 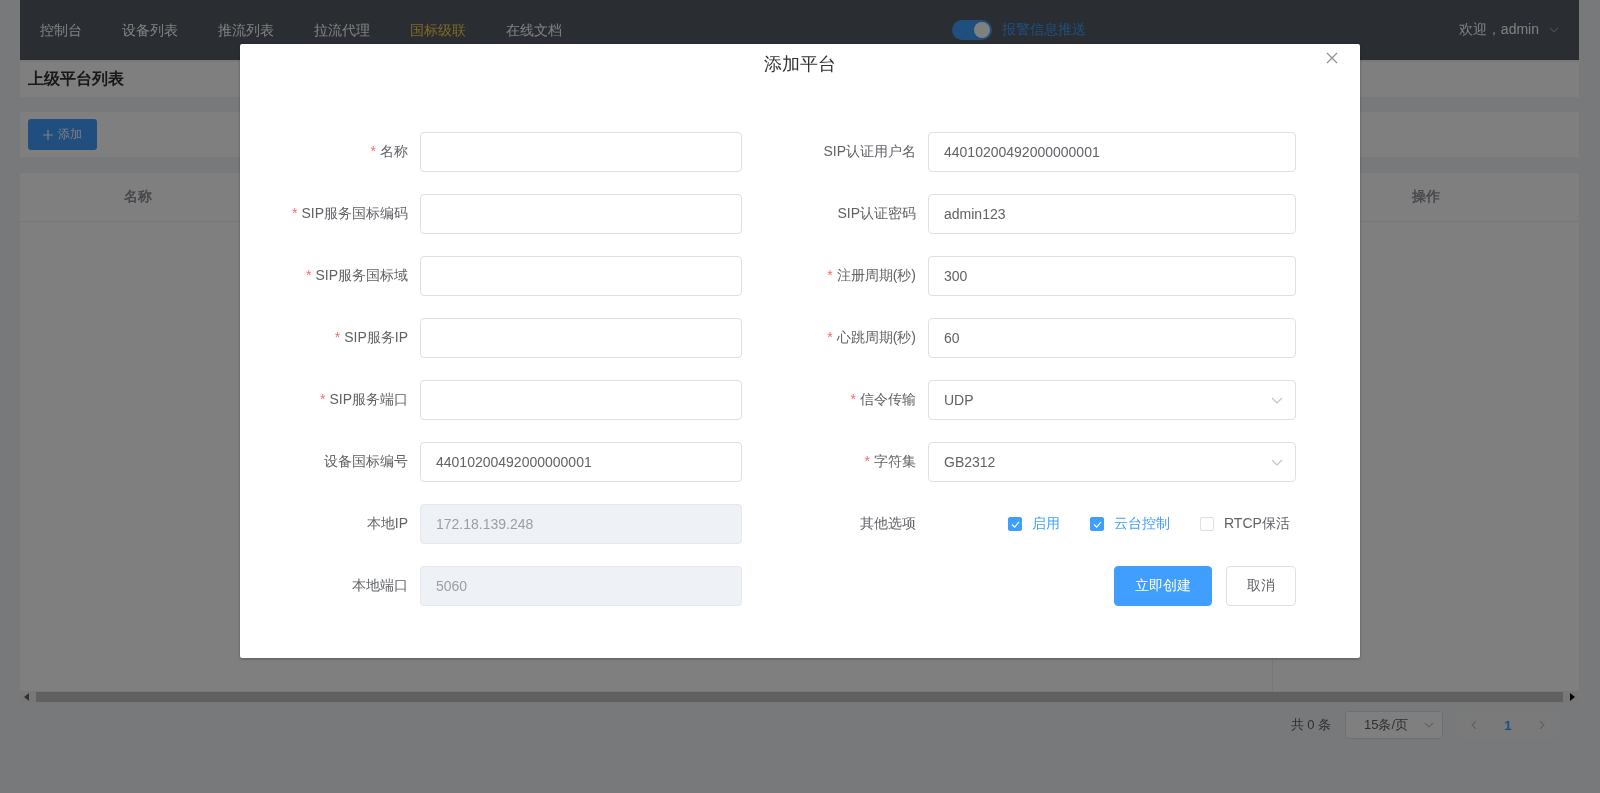 What do you see at coordinates (380, 586) in the screenshot?
I see `field-label: 本地端口` at bounding box center [380, 586].